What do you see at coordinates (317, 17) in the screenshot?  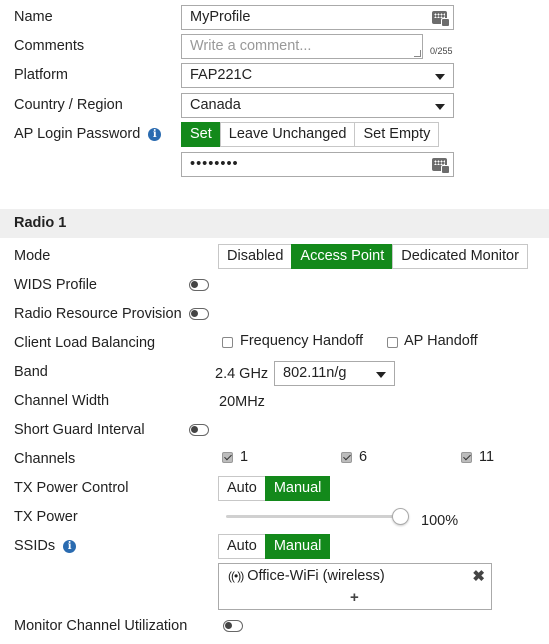 I see `name-input: MyProfile` at bounding box center [317, 17].